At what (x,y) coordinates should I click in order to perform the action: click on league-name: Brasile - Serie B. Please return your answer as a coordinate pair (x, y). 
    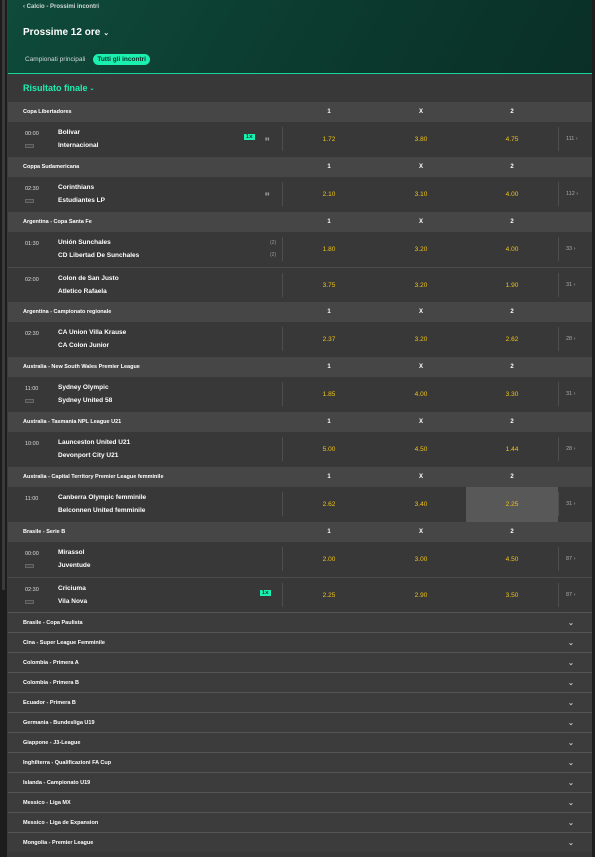
    Looking at the image, I should click on (44, 532).